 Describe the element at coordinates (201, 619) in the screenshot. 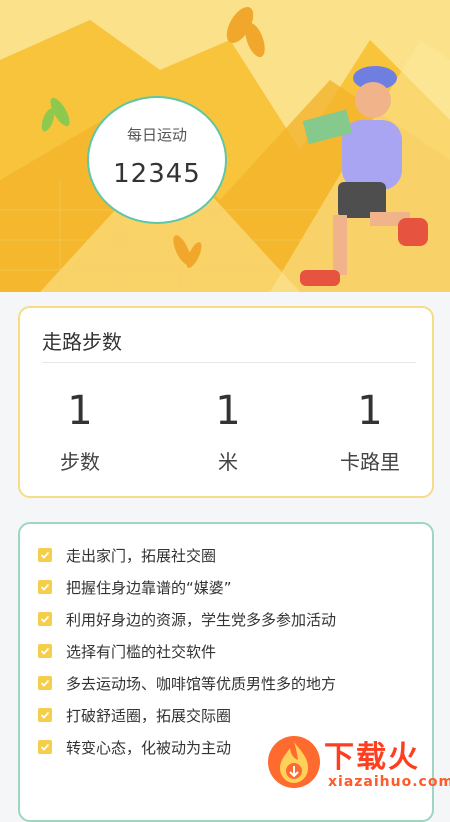

I see `tip-text: 利用好身边的资源，学生党多多参加活动` at that location.